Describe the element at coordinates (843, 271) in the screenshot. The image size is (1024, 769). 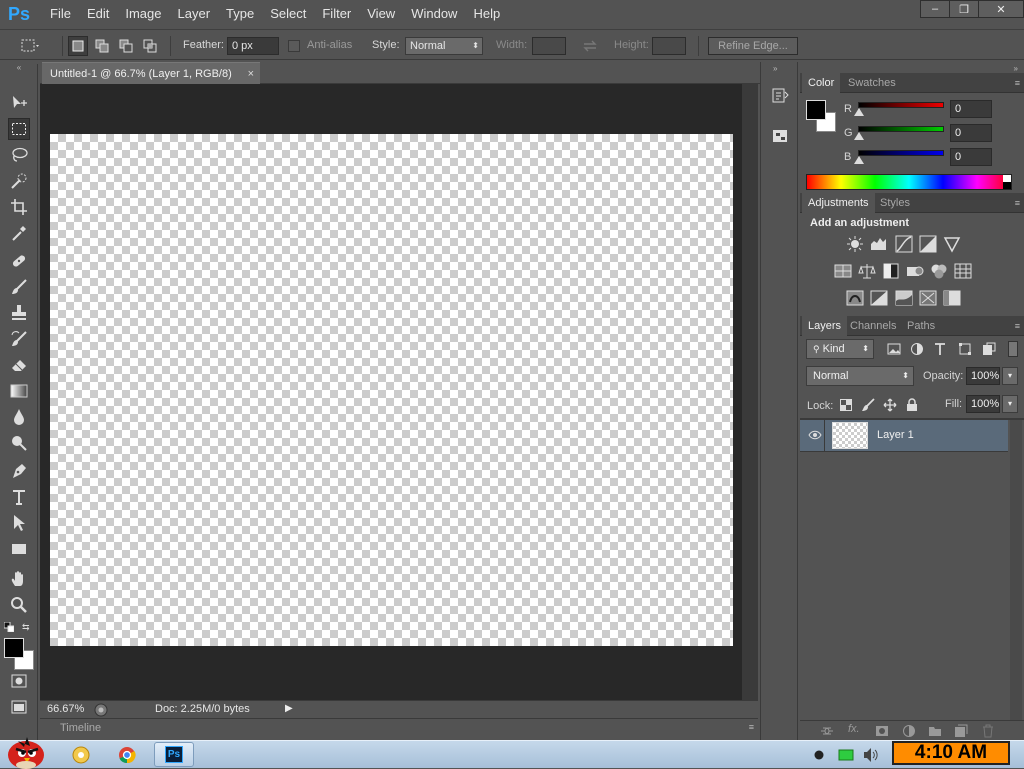
I see `hue-saturation-button` at that location.